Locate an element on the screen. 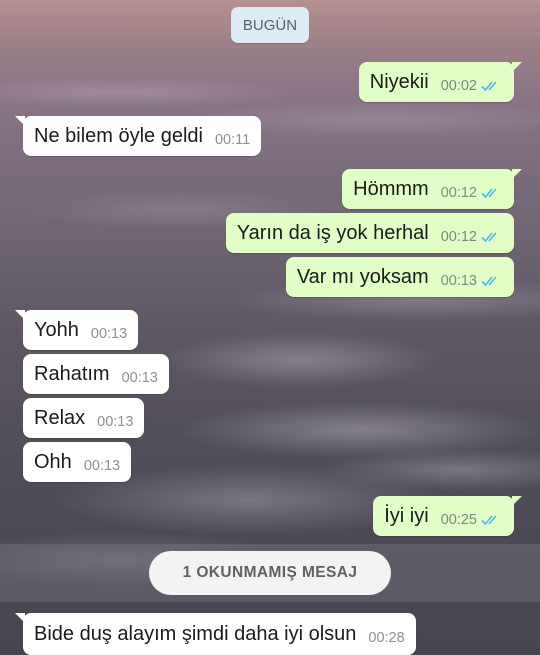  message-bubble-outgoing: Hömmm 00:12 is located at coordinates (432, 189).